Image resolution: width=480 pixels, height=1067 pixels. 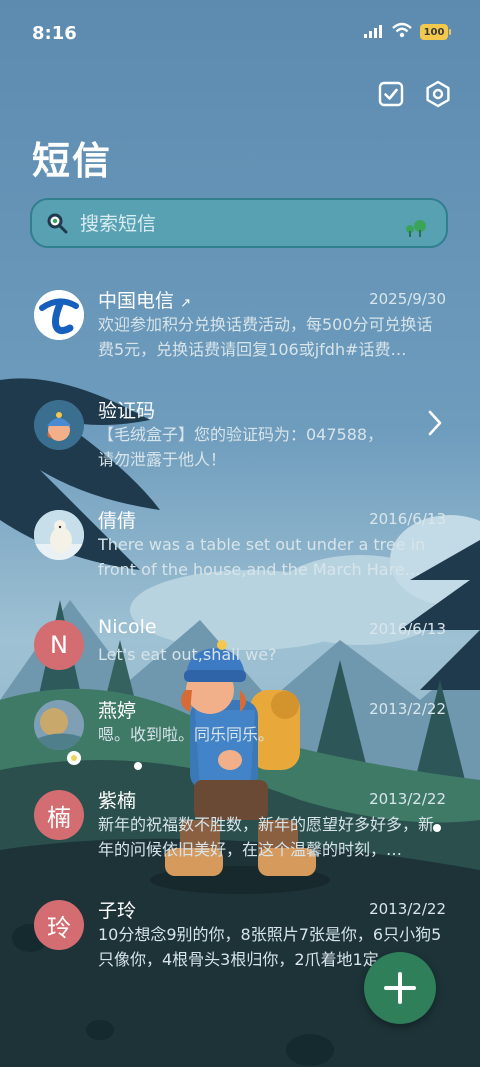 What do you see at coordinates (435, 425) in the screenshot?
I see `chevron-right-icon` at bounding box center [435, 425].